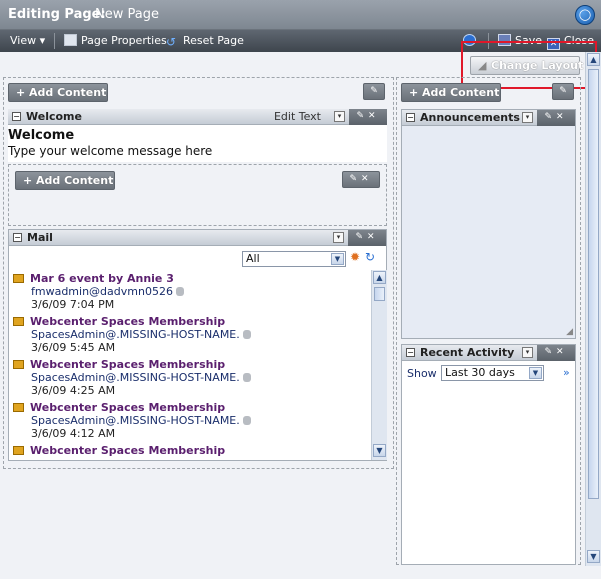 This screenshot has height=579, width=601. What do you see at coordinates (70, 40) in the screenshot?
I see `page-properties-icon` at bounding box center [70, 40].